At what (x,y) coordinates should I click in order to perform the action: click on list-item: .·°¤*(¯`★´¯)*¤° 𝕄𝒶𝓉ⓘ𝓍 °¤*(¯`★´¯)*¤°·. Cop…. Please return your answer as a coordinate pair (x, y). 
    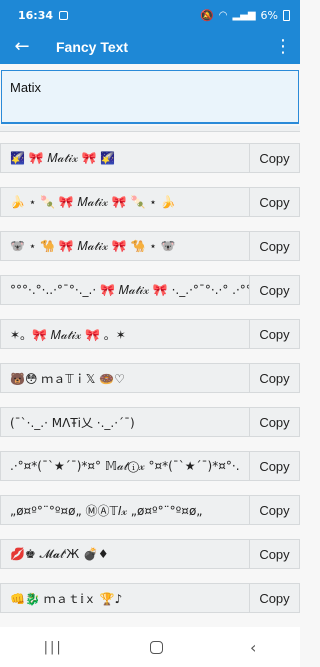
    Looking at the image, I should click on (150, 466).